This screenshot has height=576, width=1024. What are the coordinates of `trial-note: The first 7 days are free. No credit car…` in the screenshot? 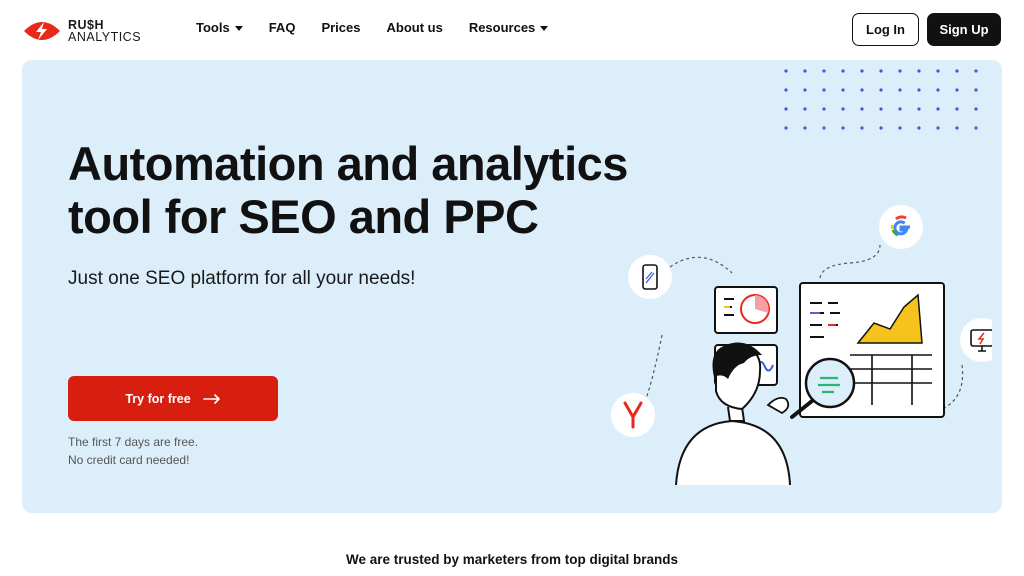 It's located at (133, 451).